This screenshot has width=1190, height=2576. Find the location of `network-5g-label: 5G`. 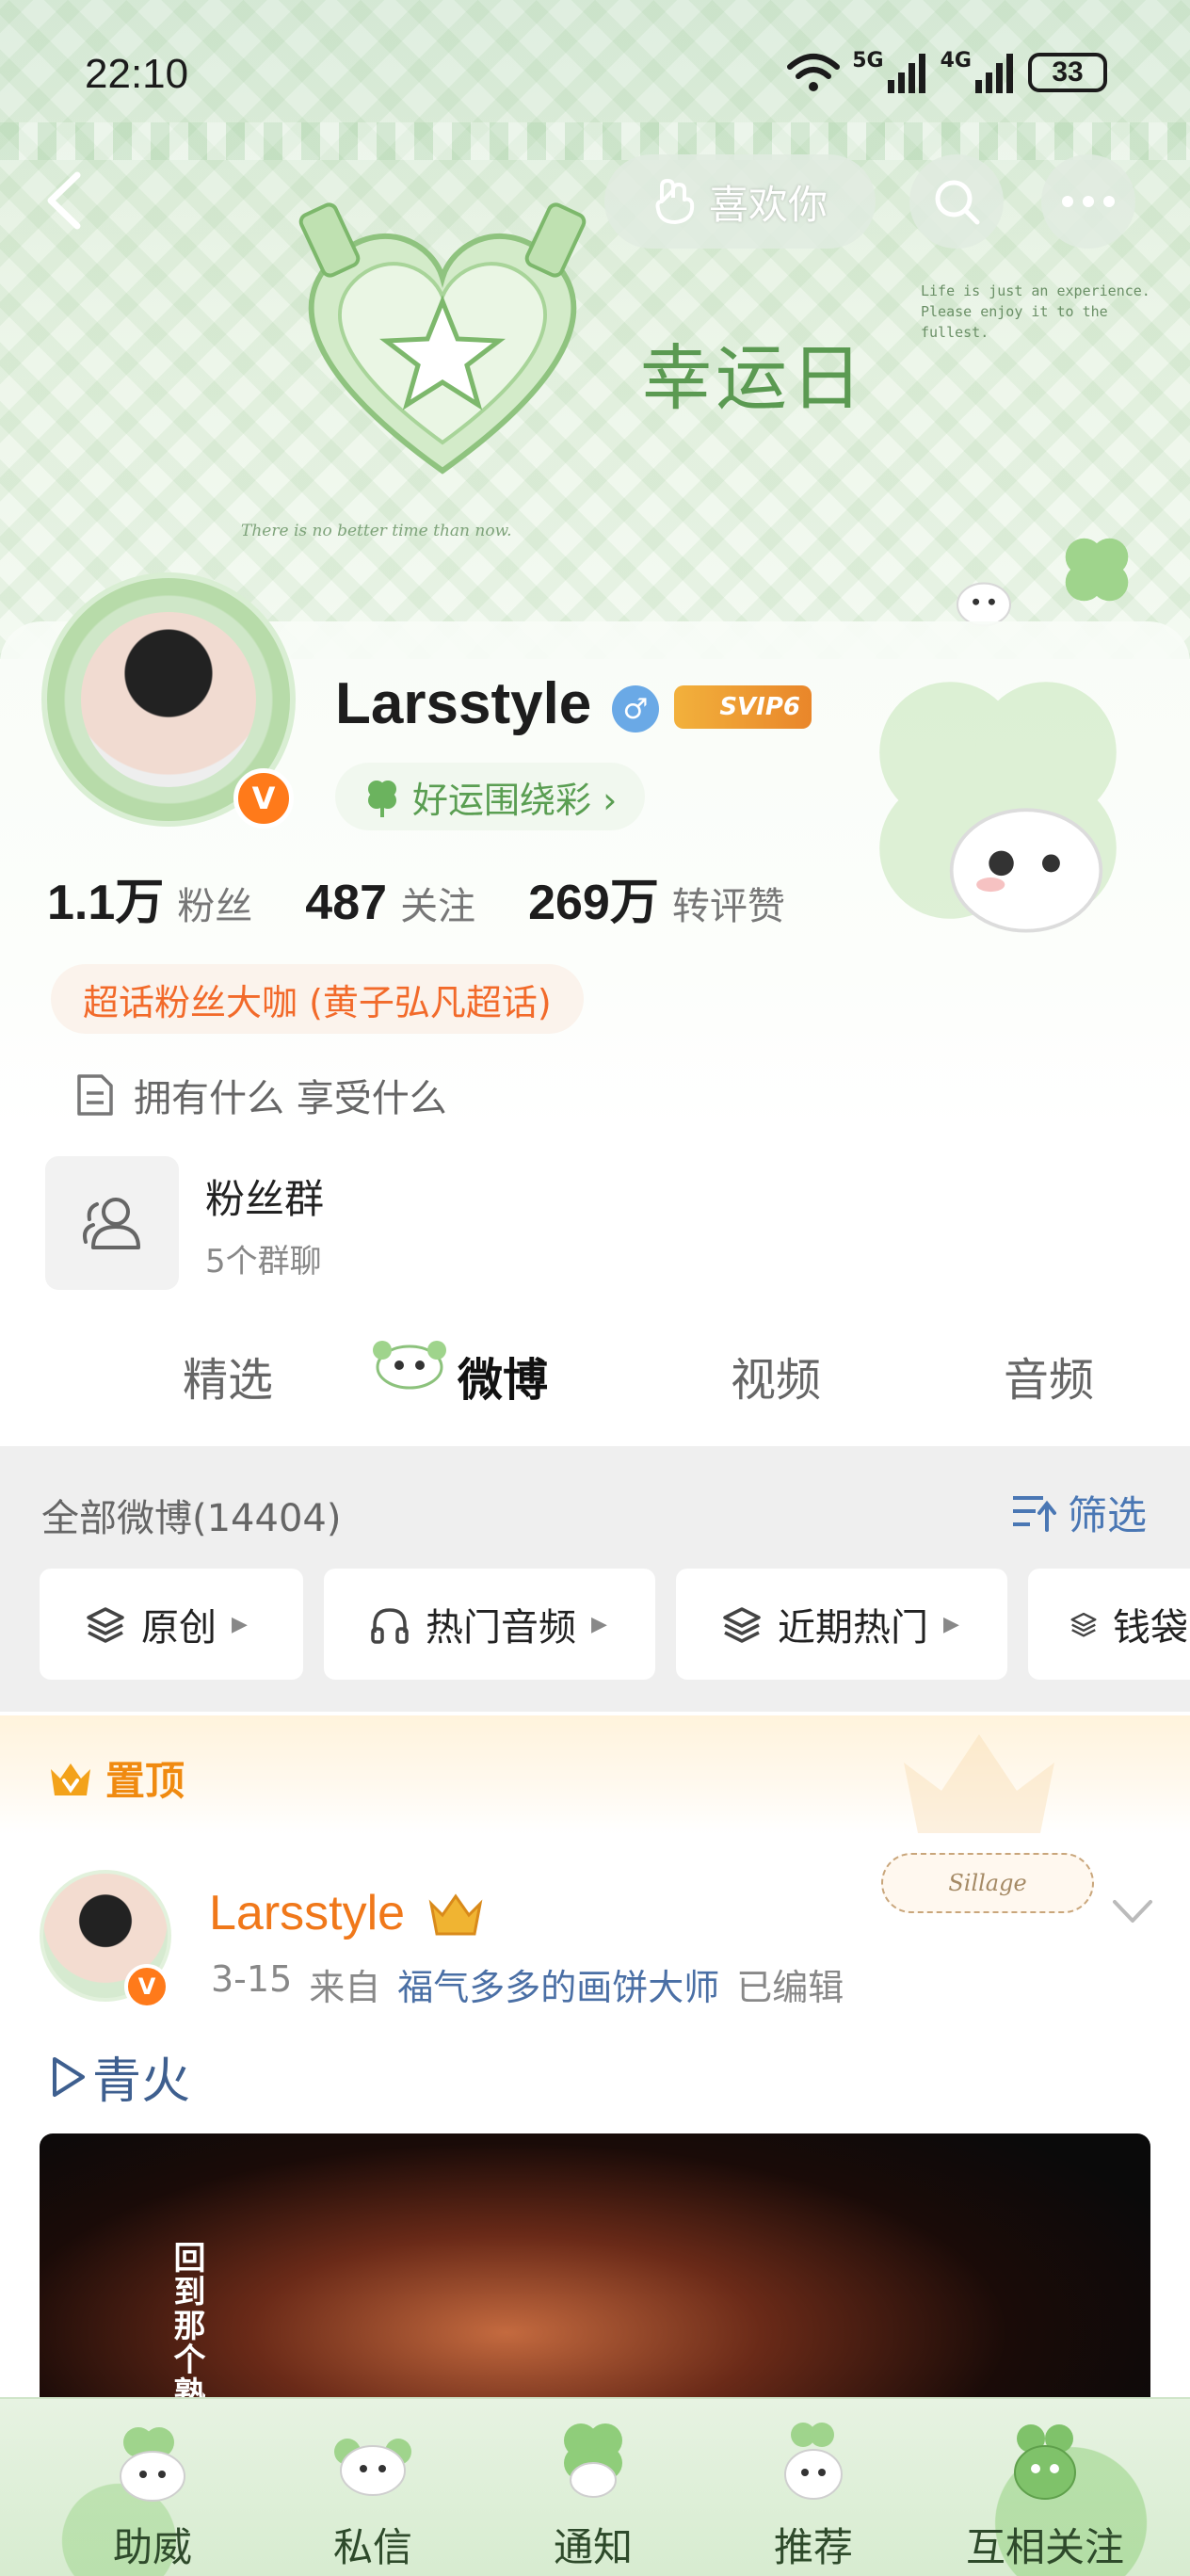

network-5g-label: 5G is located at coordinates (868, 60).